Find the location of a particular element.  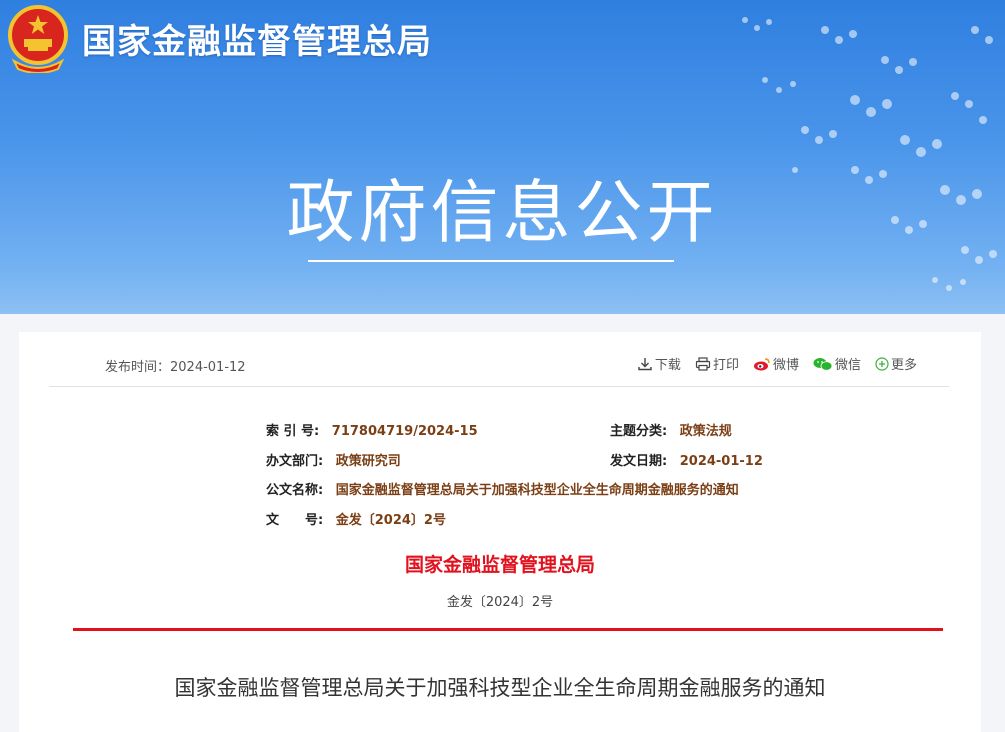

download-button: 下载 is located at coordinates (659, 363).